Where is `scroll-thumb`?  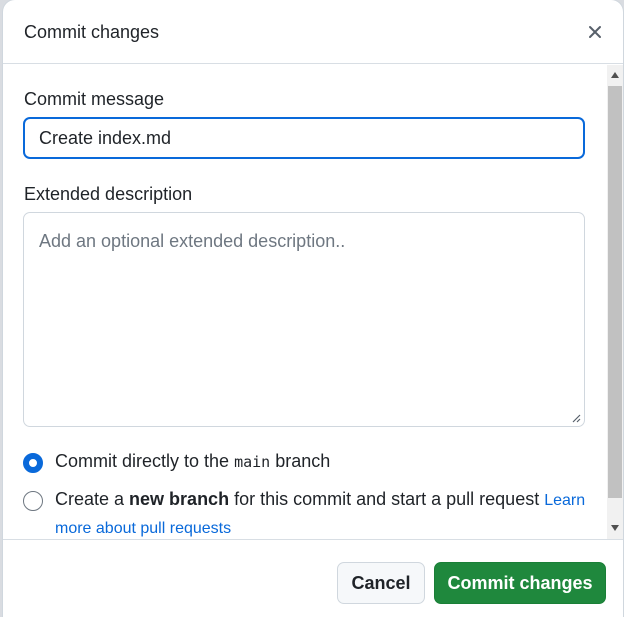 scroll-thumb is located at coordinates (615, 292).